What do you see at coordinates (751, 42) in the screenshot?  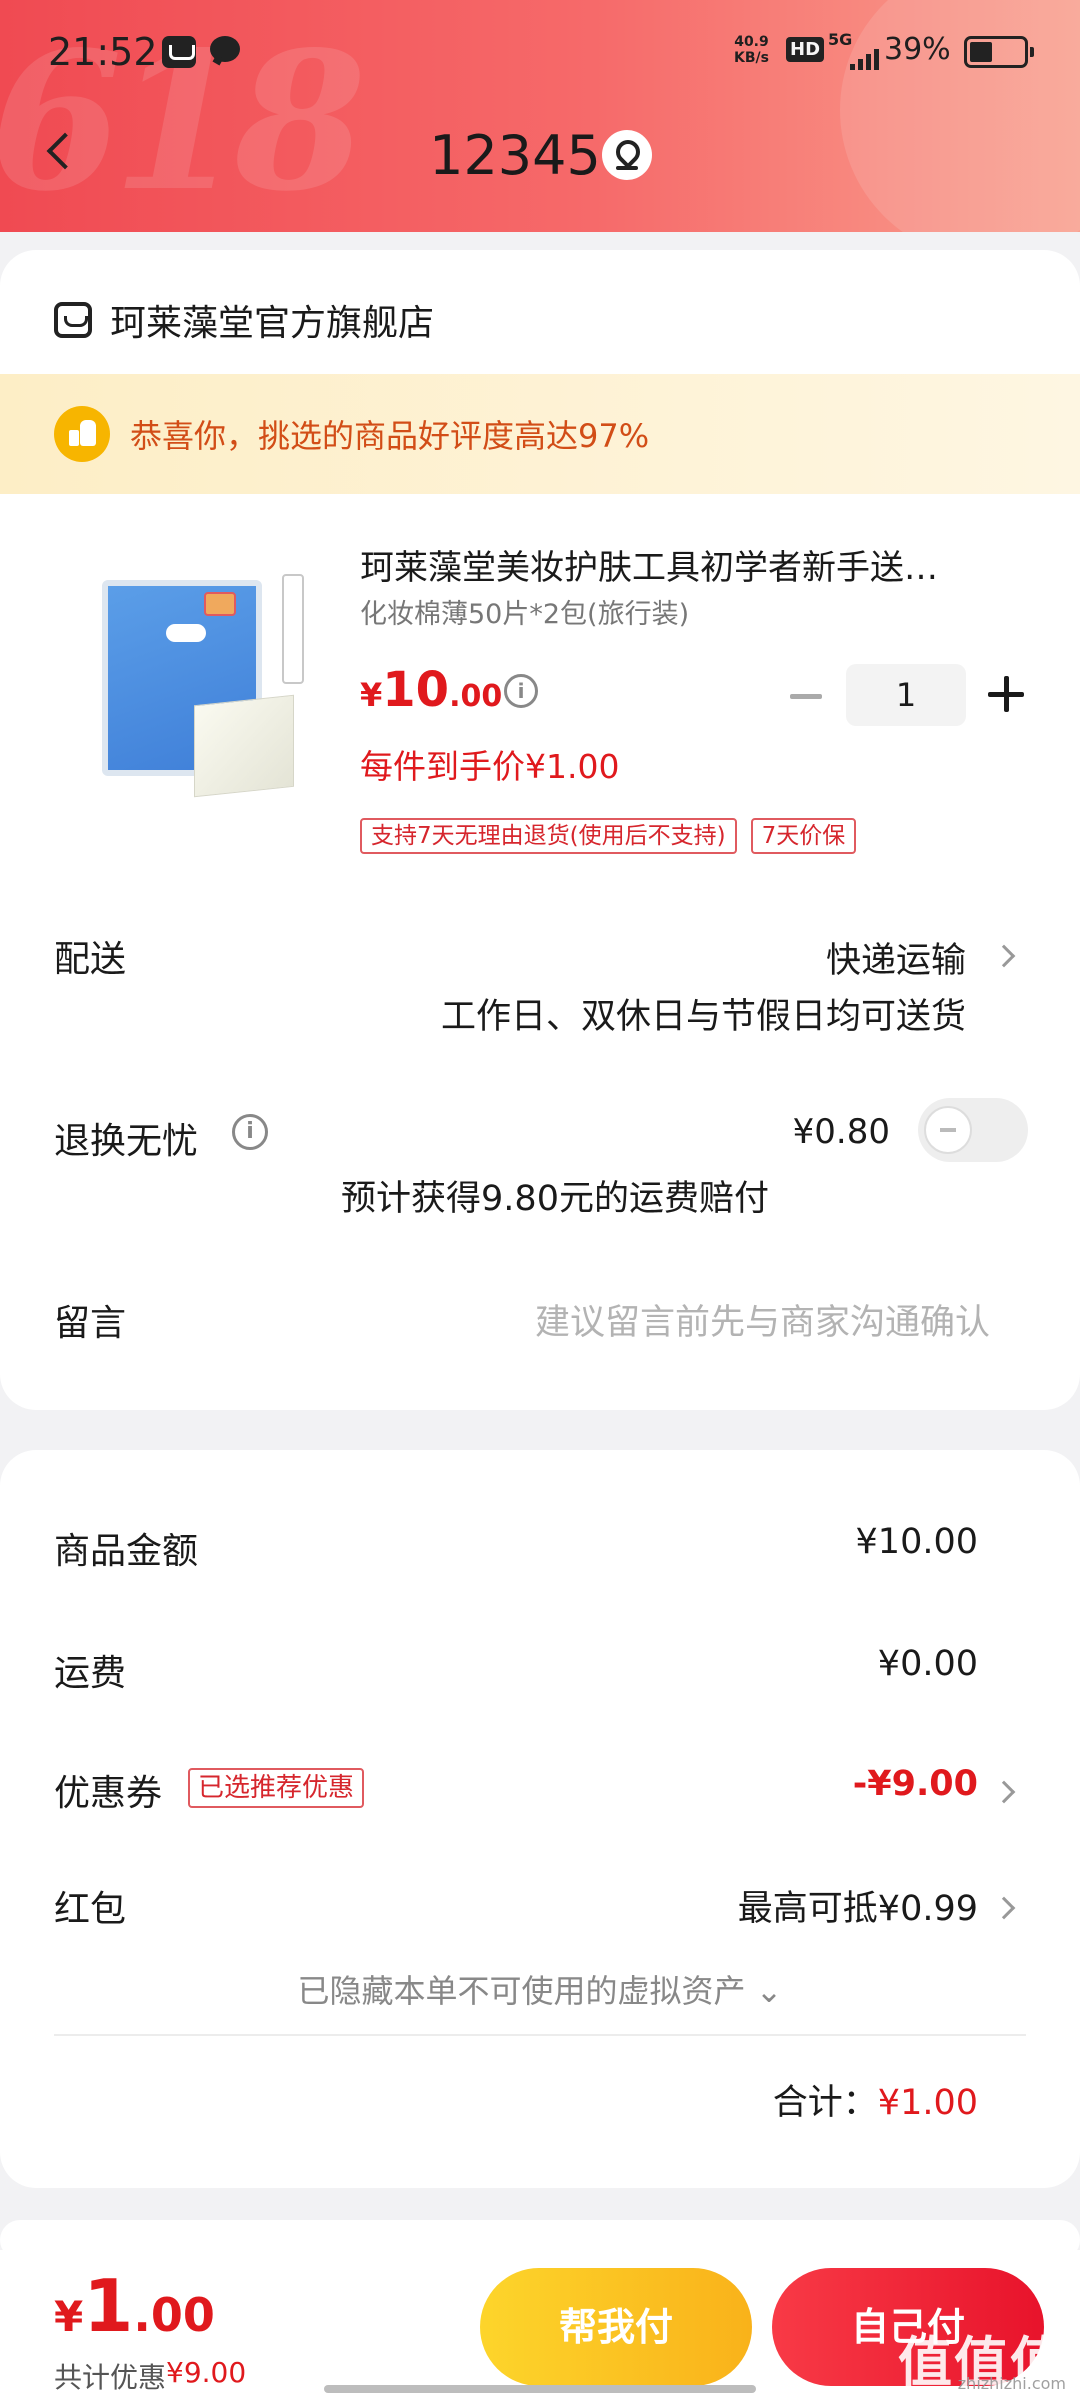 I see `network-speed-value: 40.9` at bounding box center [751, 42].